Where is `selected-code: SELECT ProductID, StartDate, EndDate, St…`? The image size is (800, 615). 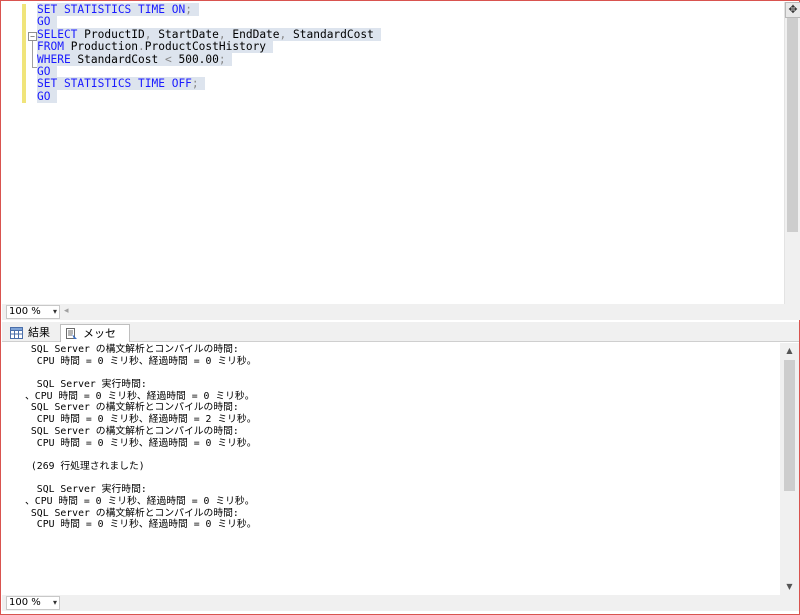
selected-code: SELECT ProductID, StartDate, EndDate, St… is located at coordinates (209, 34).